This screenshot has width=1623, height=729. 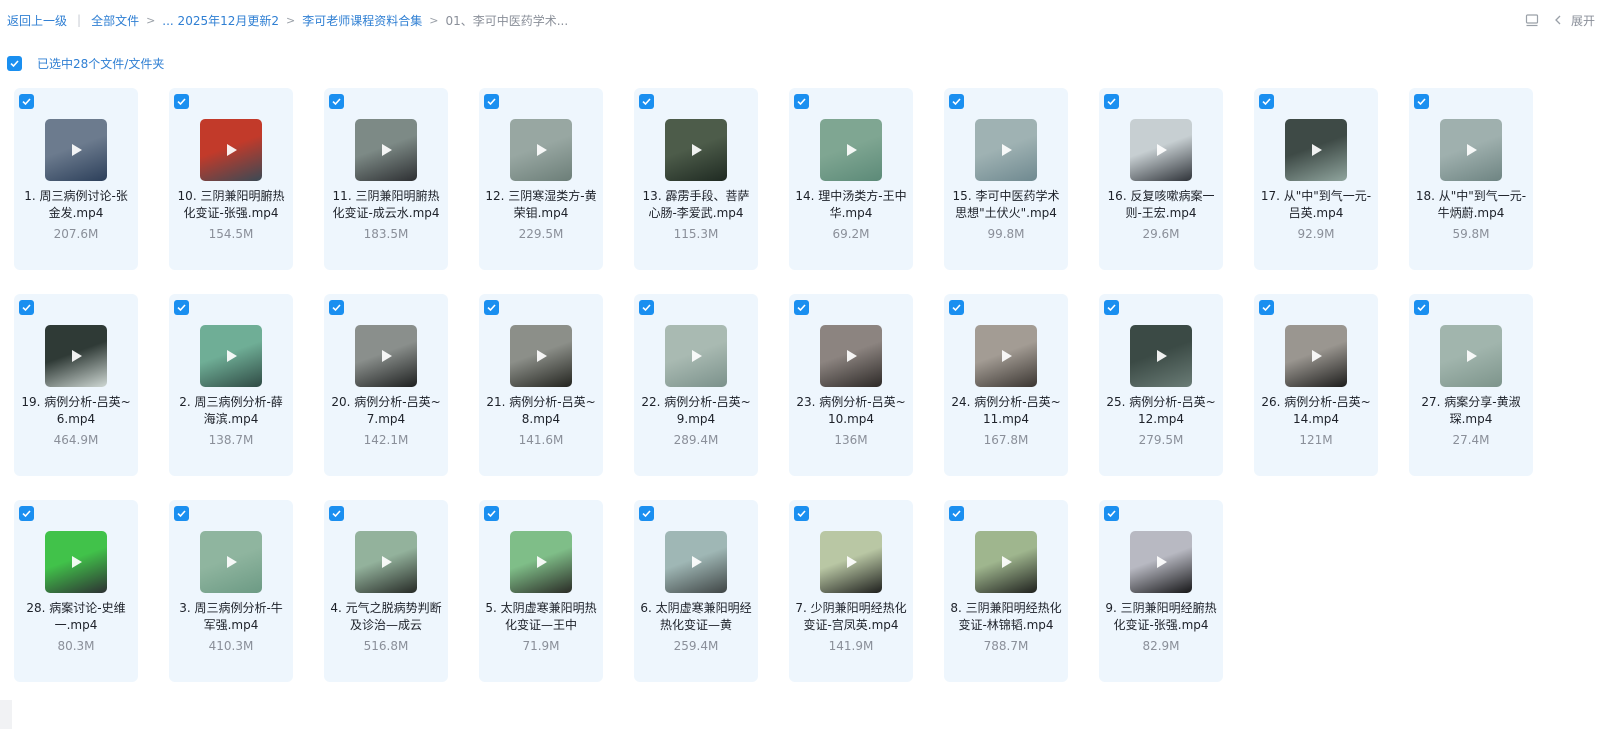 I want to click on file-size: 29.6M, so click(x=1161, y=234).